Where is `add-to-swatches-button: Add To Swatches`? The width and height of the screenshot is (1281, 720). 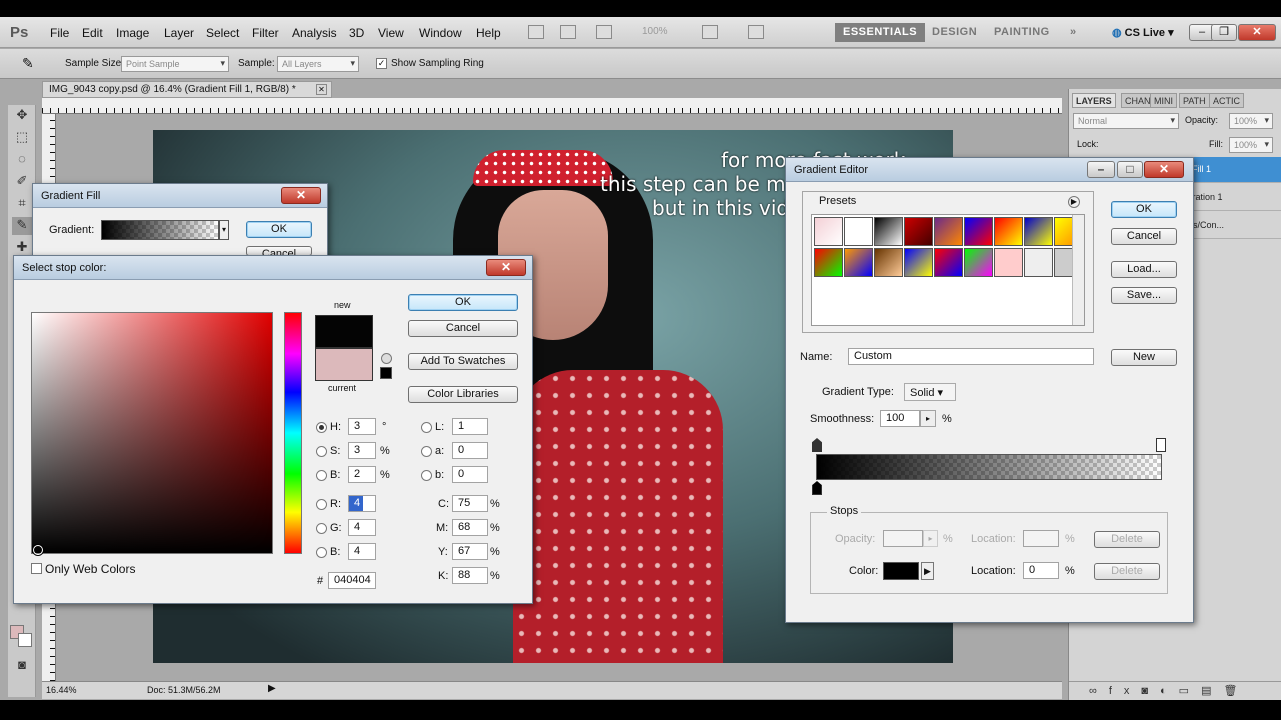 add-to-swatches-button: Add To Swatches is located at coordinates (463, 361).